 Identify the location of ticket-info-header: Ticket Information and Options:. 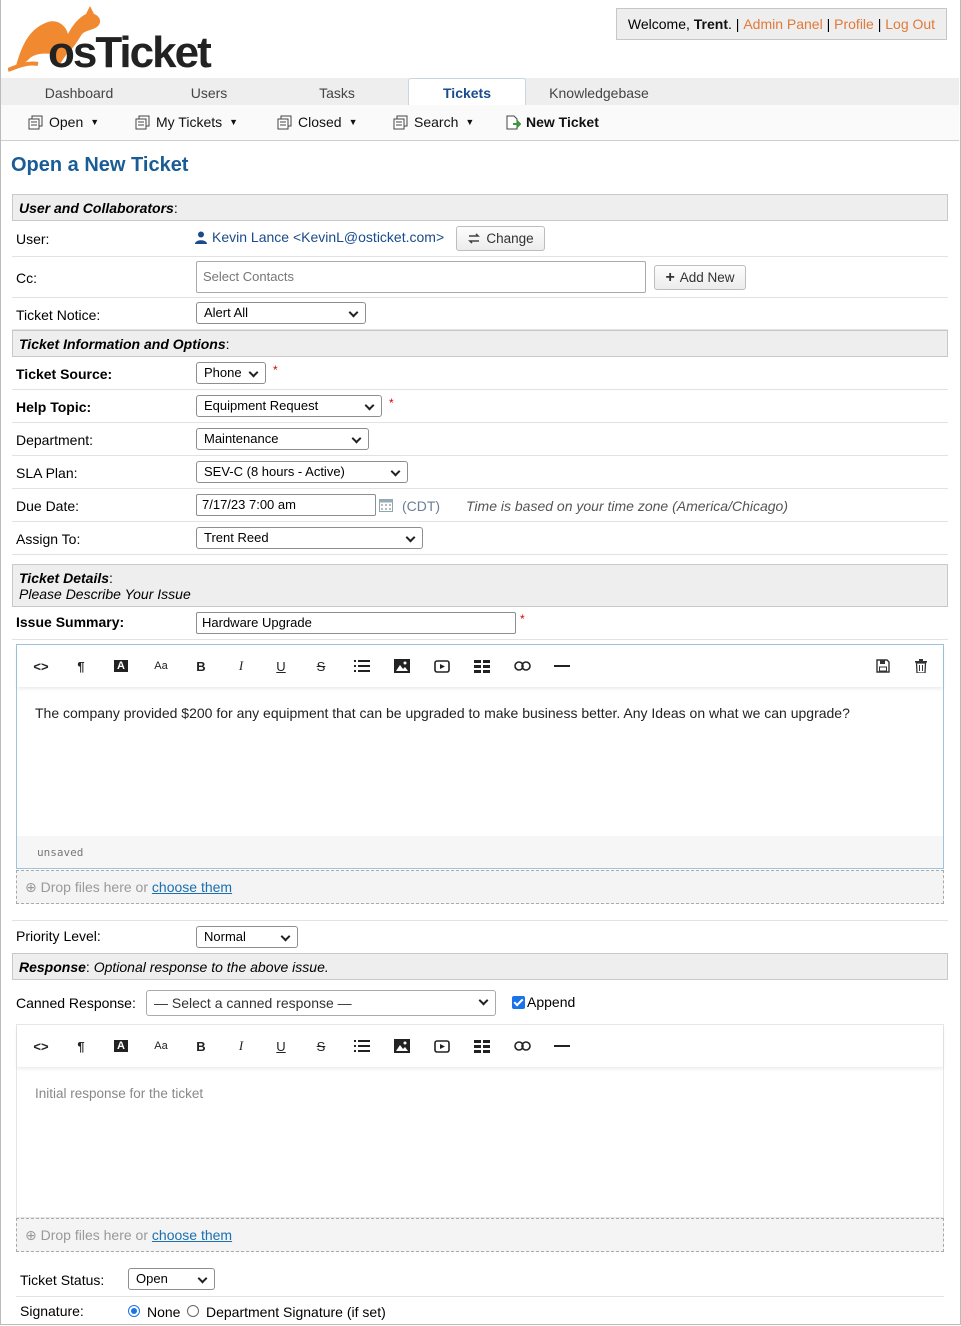
(480, 343).